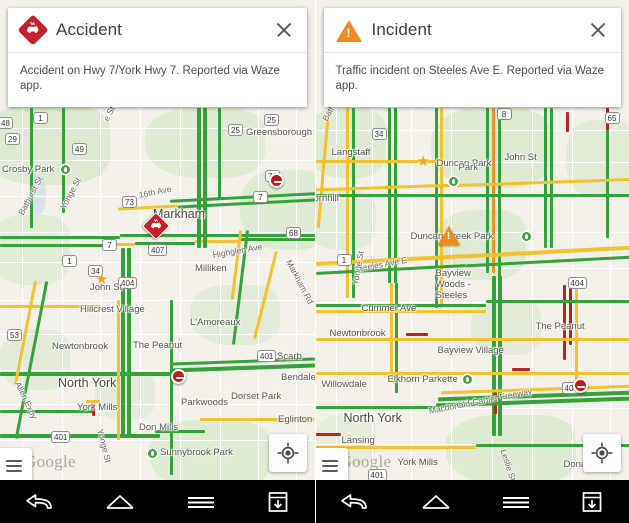  What do you see at coordinates (293, 233) in the screenshot?
I see `highway-shield: 68` at bounding box center [293, 233].